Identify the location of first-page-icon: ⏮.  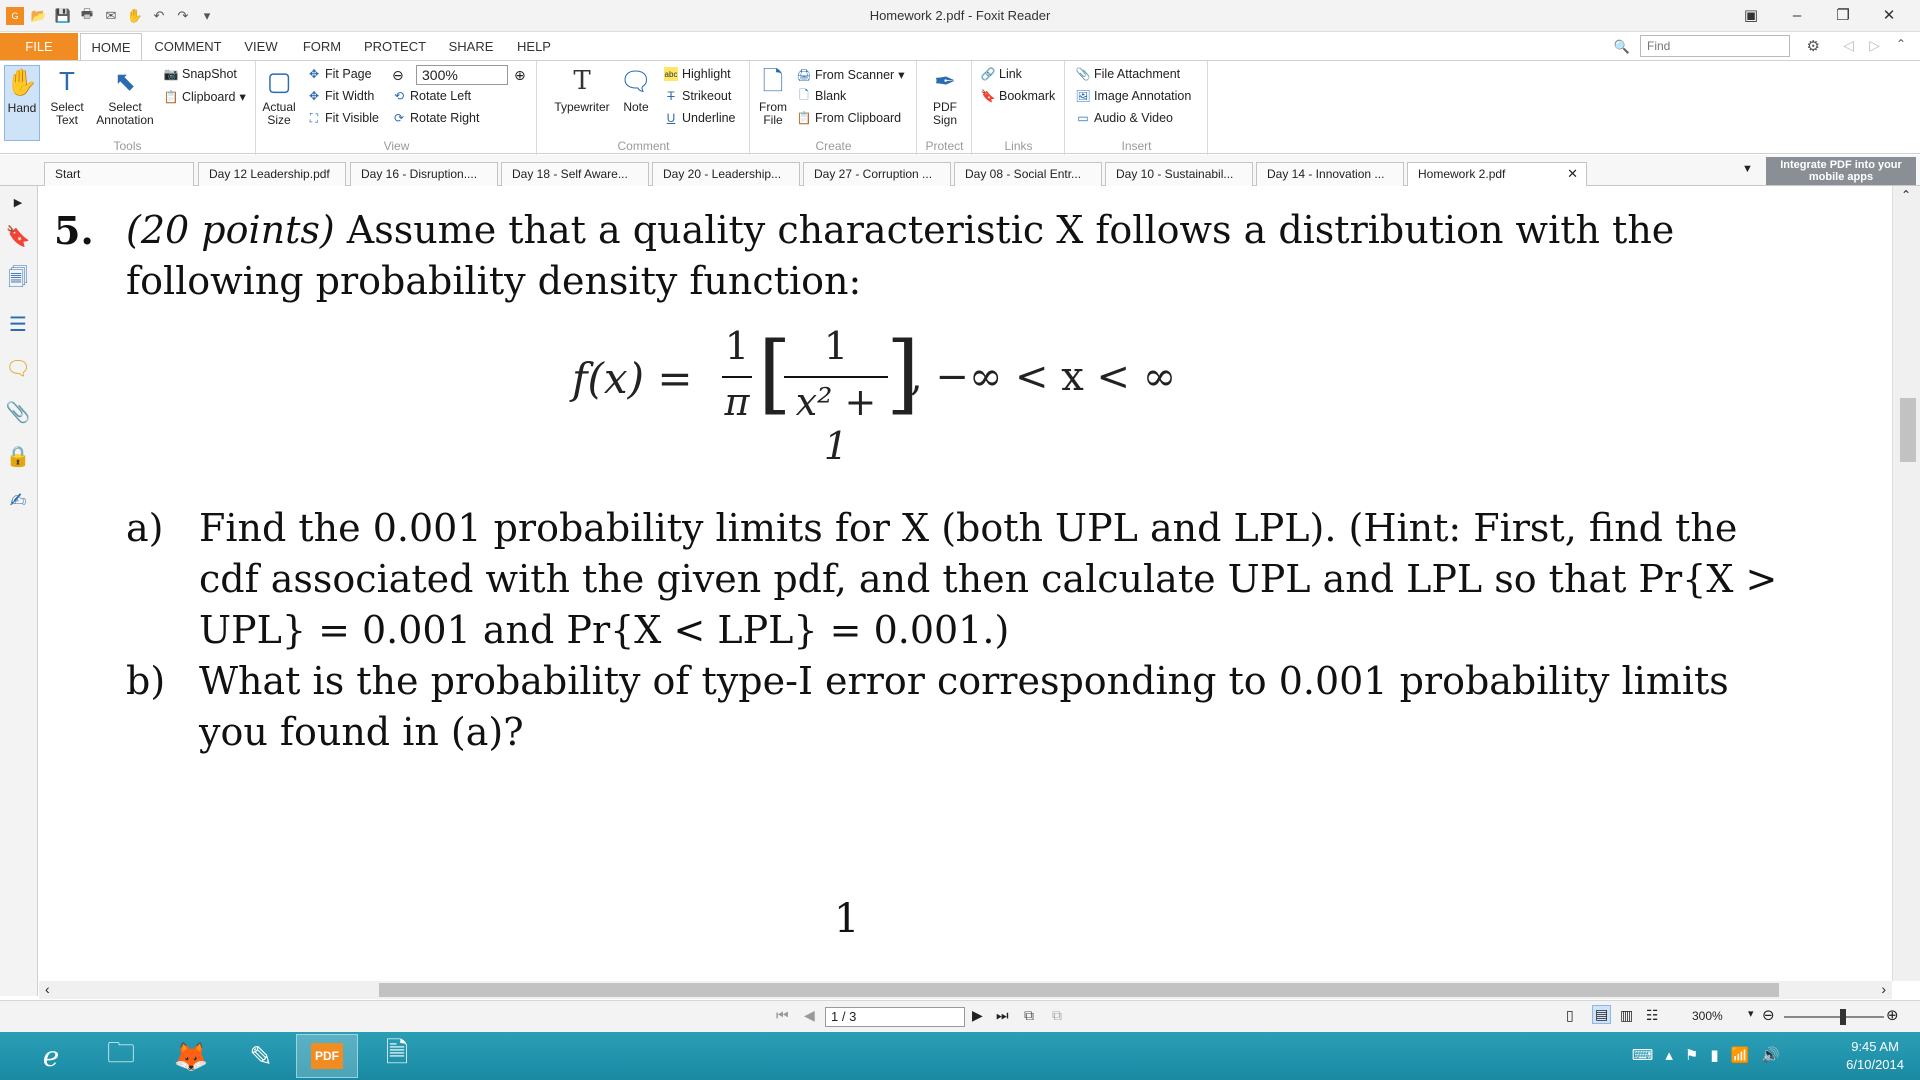
(782, 1015).